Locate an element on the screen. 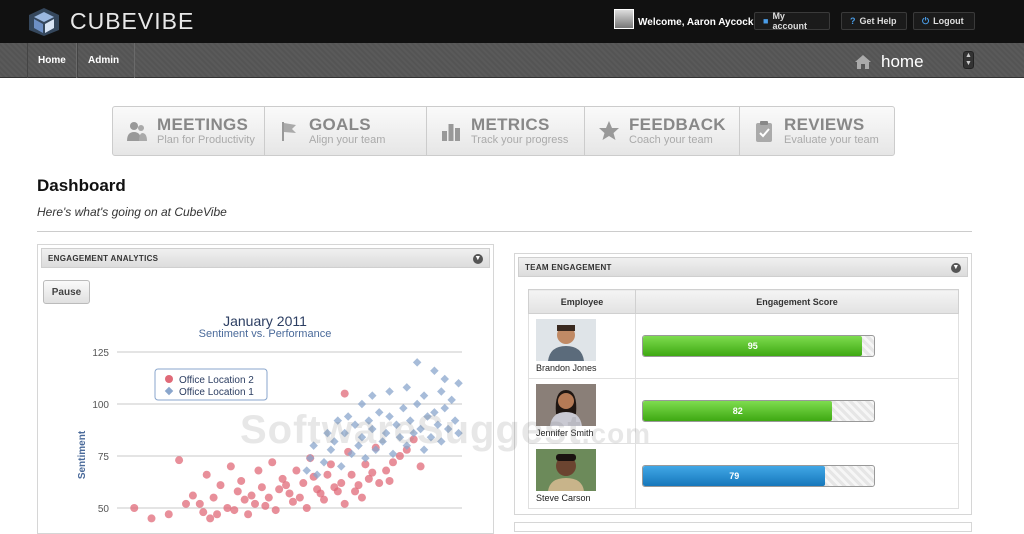 This screenshot has width=1024, height=534. engagement-analytics-title: ENGAGEMENT ANALYTICS is located at coordinates (103, 258).